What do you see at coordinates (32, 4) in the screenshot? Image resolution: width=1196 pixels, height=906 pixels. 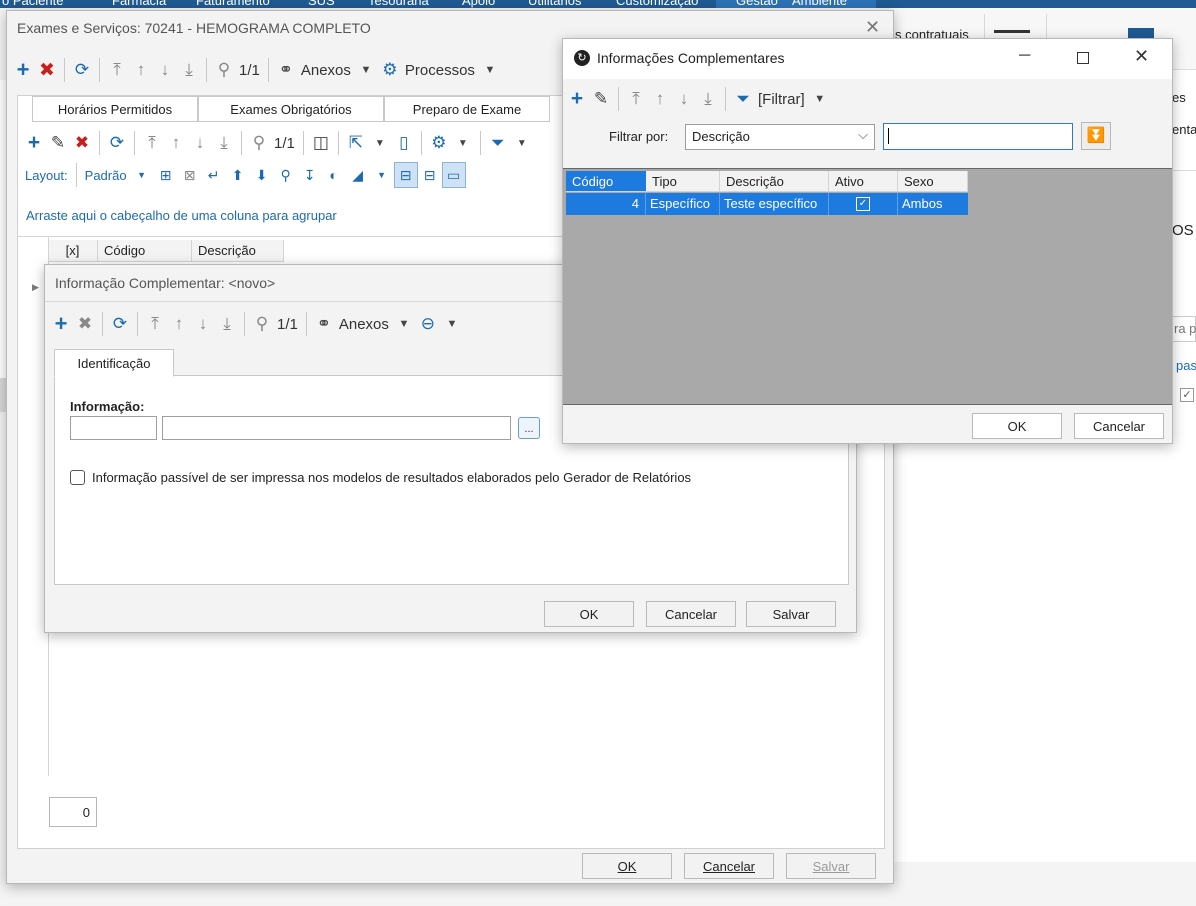 I see `menu-item-paciente: o Paciente` at bounding box center [32, 4].